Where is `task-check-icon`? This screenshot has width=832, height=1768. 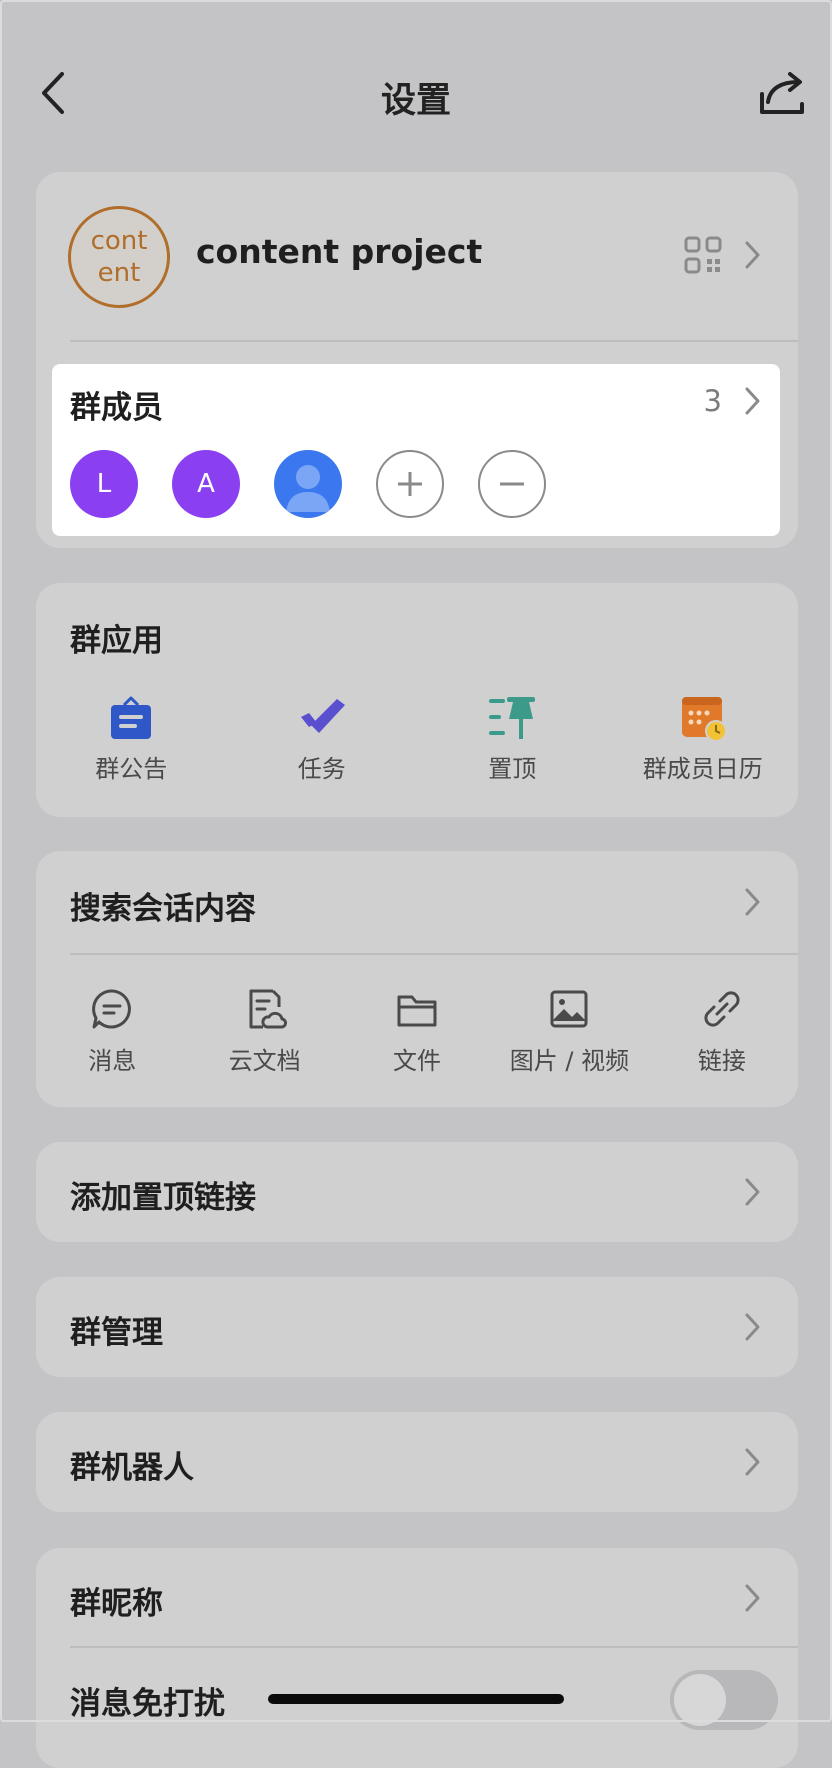
task-check-icon is located at coordinates (322, 716).